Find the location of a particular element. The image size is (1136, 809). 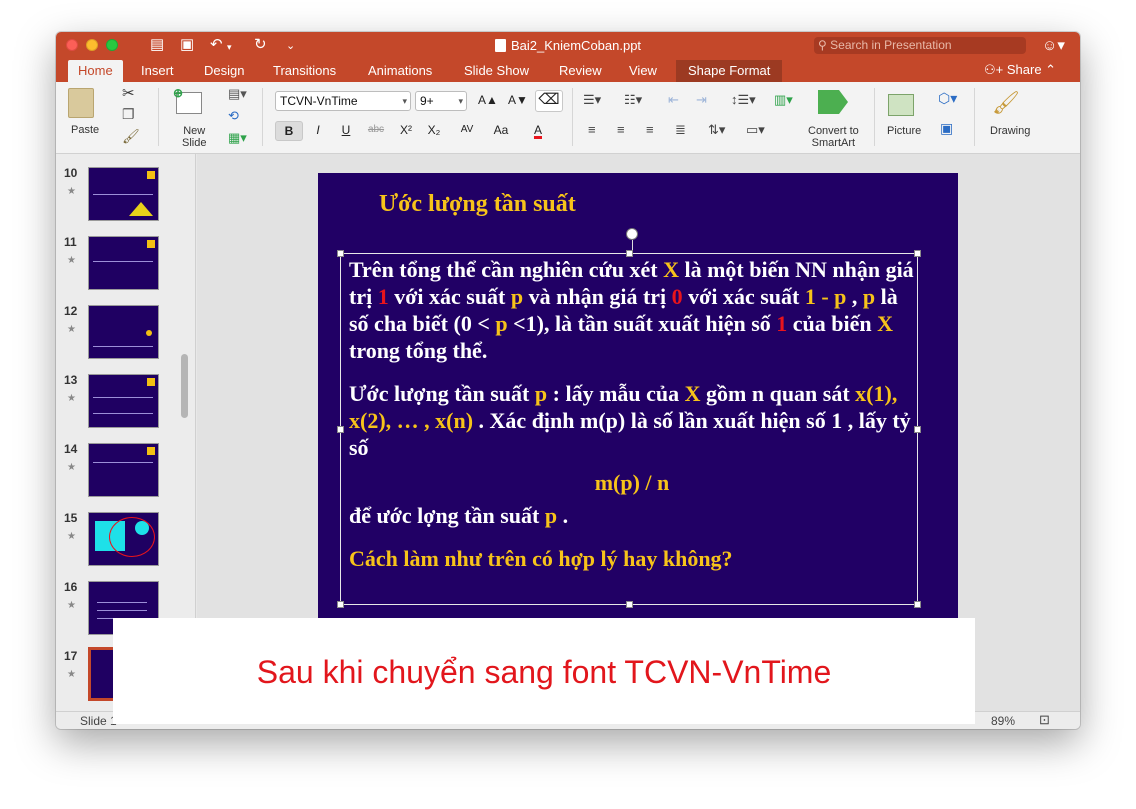

underline-button: U is located at coordinates (346, 131).